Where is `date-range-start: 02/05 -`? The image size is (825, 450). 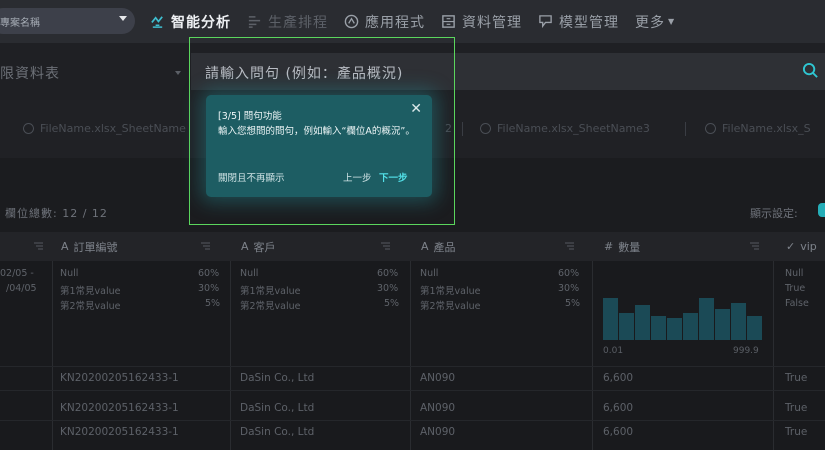
date-range-start: 02/05 - is located at coordinates (17, 273).